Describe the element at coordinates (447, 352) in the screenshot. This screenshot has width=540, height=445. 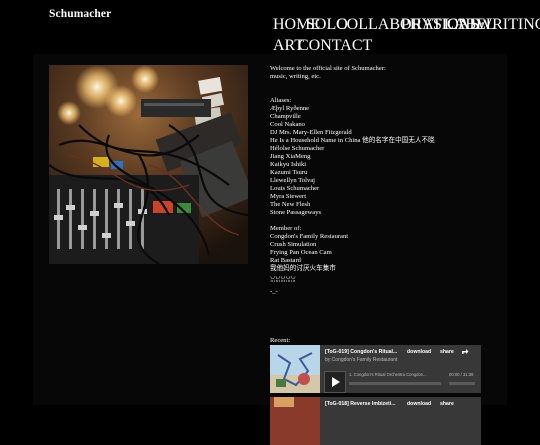
I see `player-1-share-link: share` at that location.